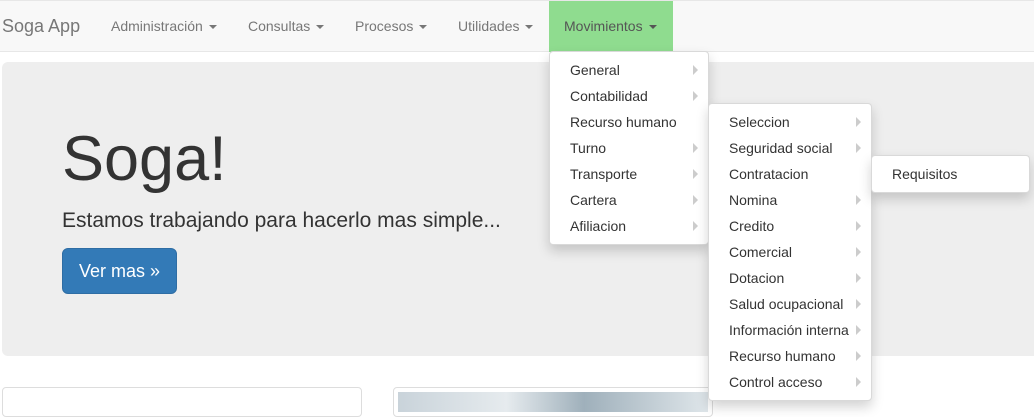 The height and width of the screenshot is (417, 1034). I want to click on ver-mas-button: Ver mas », so click(119, 271).